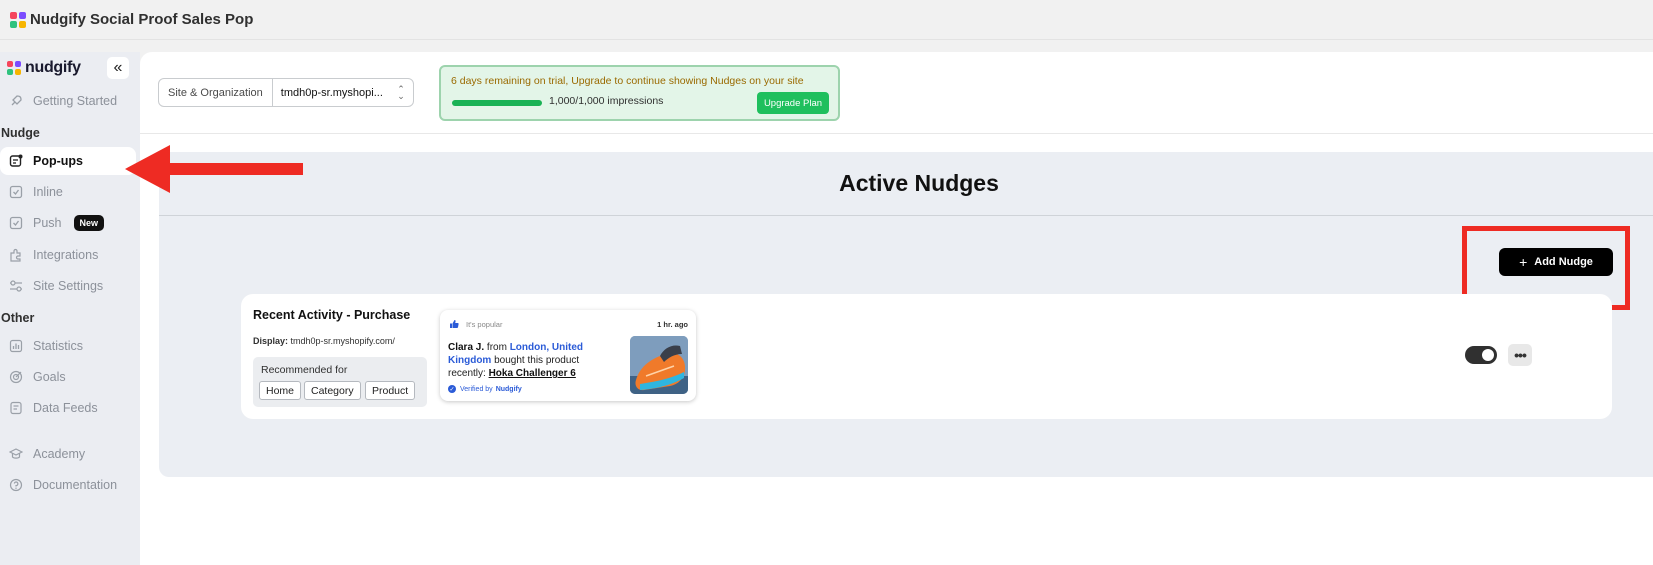  I want to click on sidebar-item-label: Getting Started, so click(75, 101).